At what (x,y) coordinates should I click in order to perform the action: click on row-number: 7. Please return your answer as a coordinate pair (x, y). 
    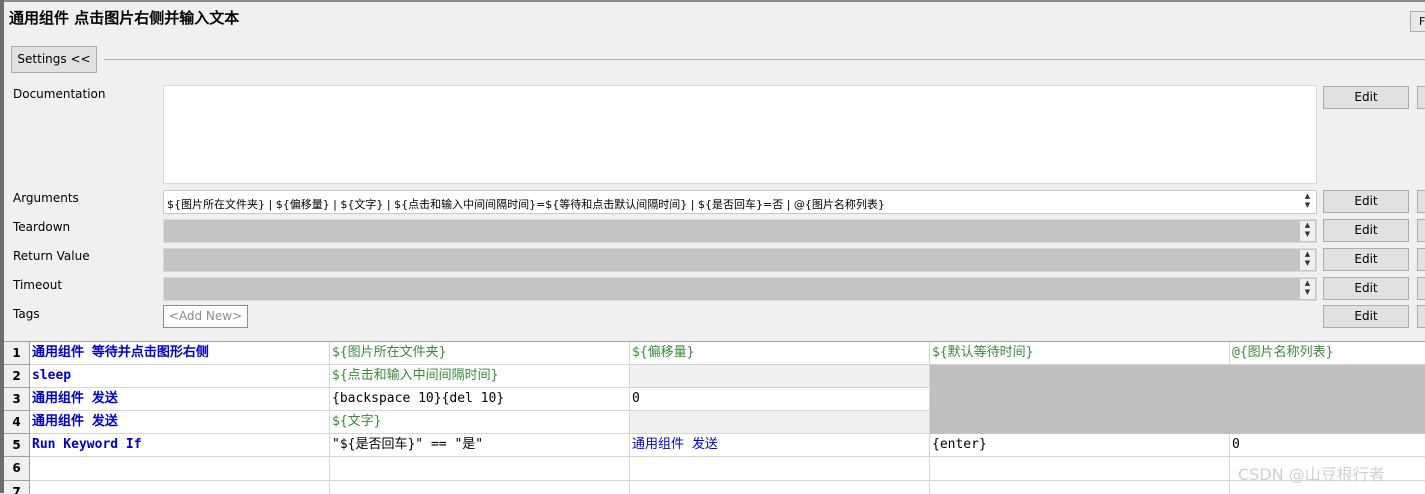
    Looking at the image, I should click on (17, 487).